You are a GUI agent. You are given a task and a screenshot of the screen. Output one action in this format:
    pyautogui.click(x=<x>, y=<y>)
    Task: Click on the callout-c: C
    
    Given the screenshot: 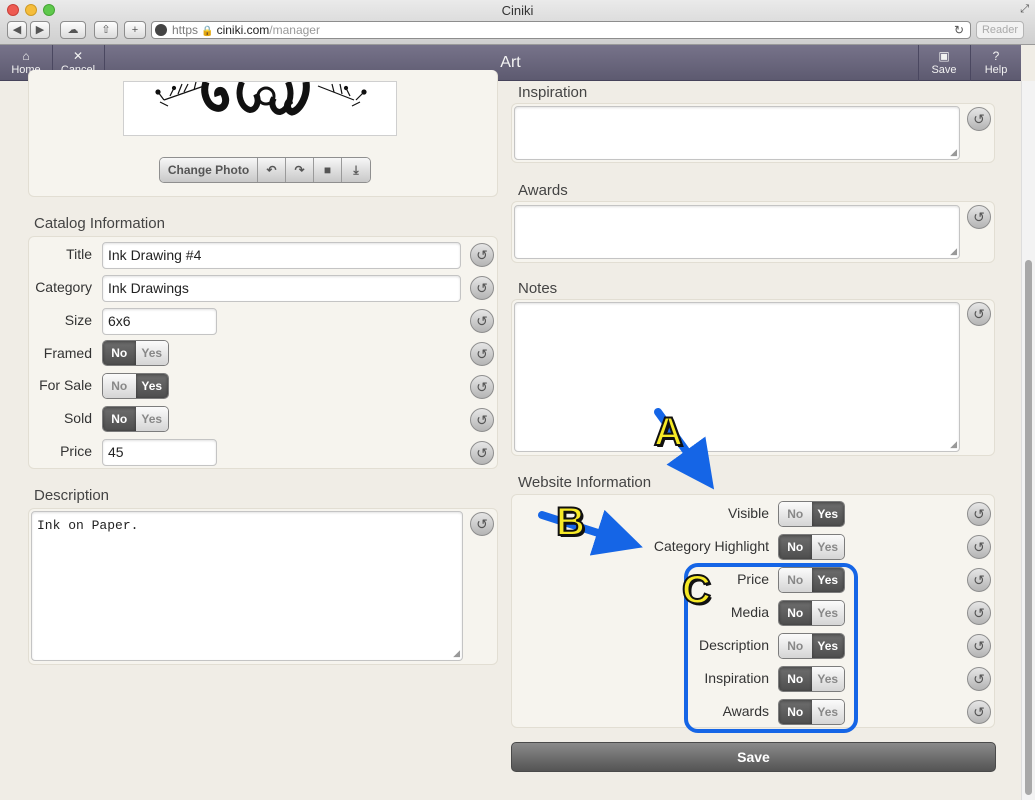 What is the action you would take?
    pyautogui.click(x=696, y=590)
    